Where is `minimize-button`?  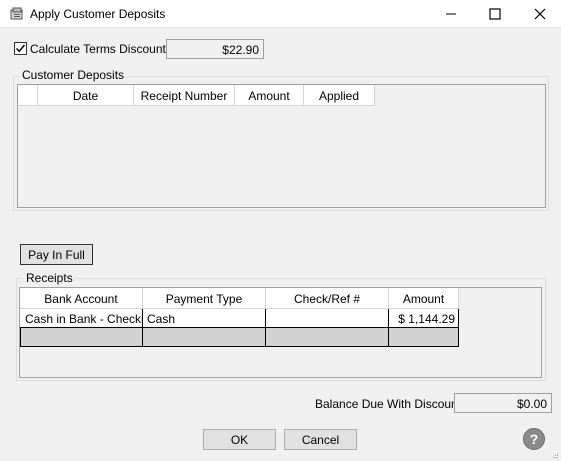
minimize-button is located at coordinates (451, 14).